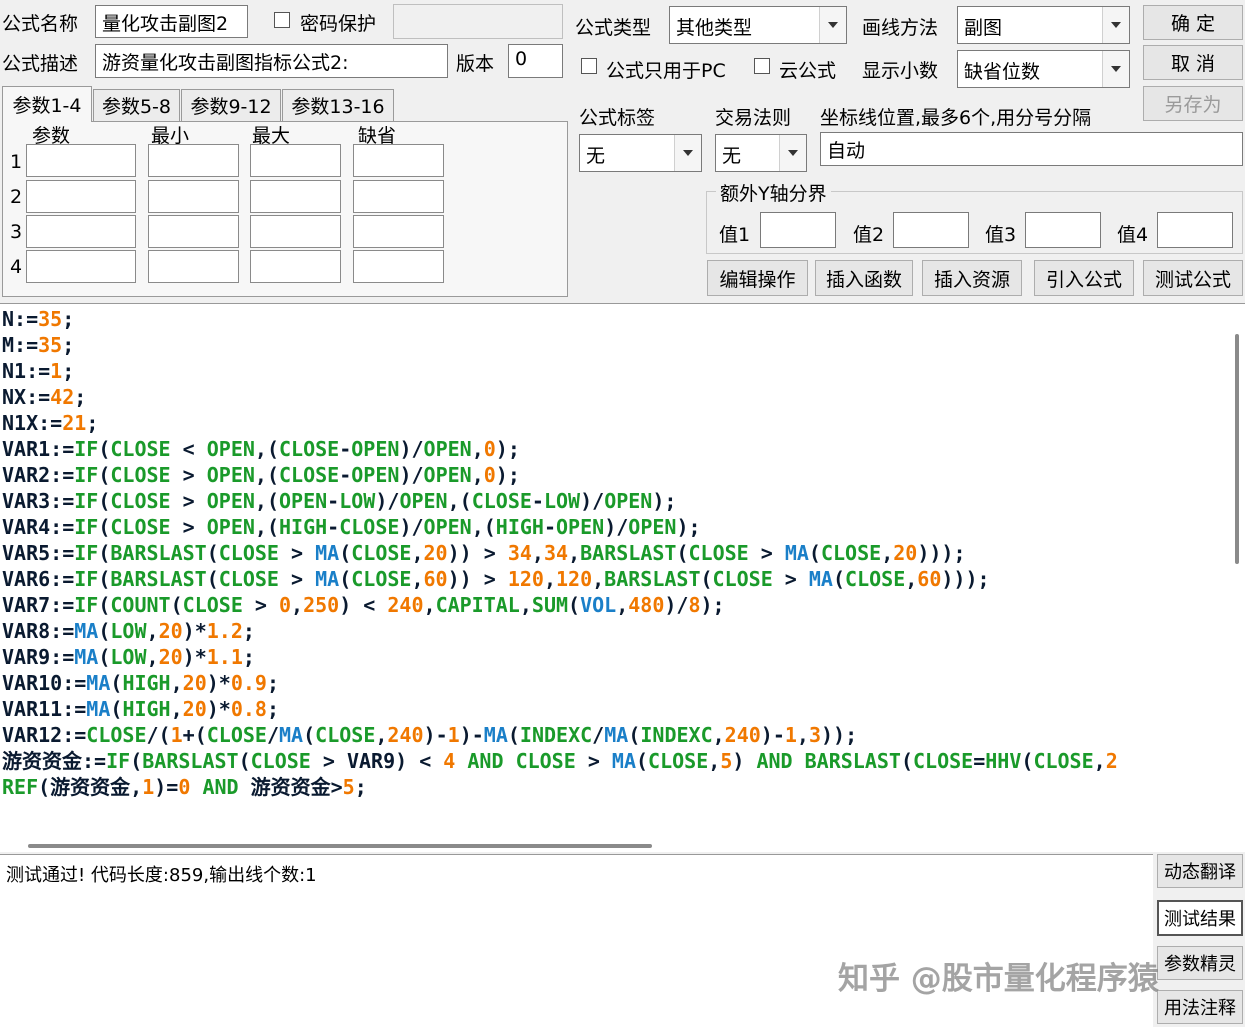 The image size is (1245, 1027). Describe the element at coordinates (1200, 918) in the screenshot. I see `test-result-button: 测试结果` at that location.